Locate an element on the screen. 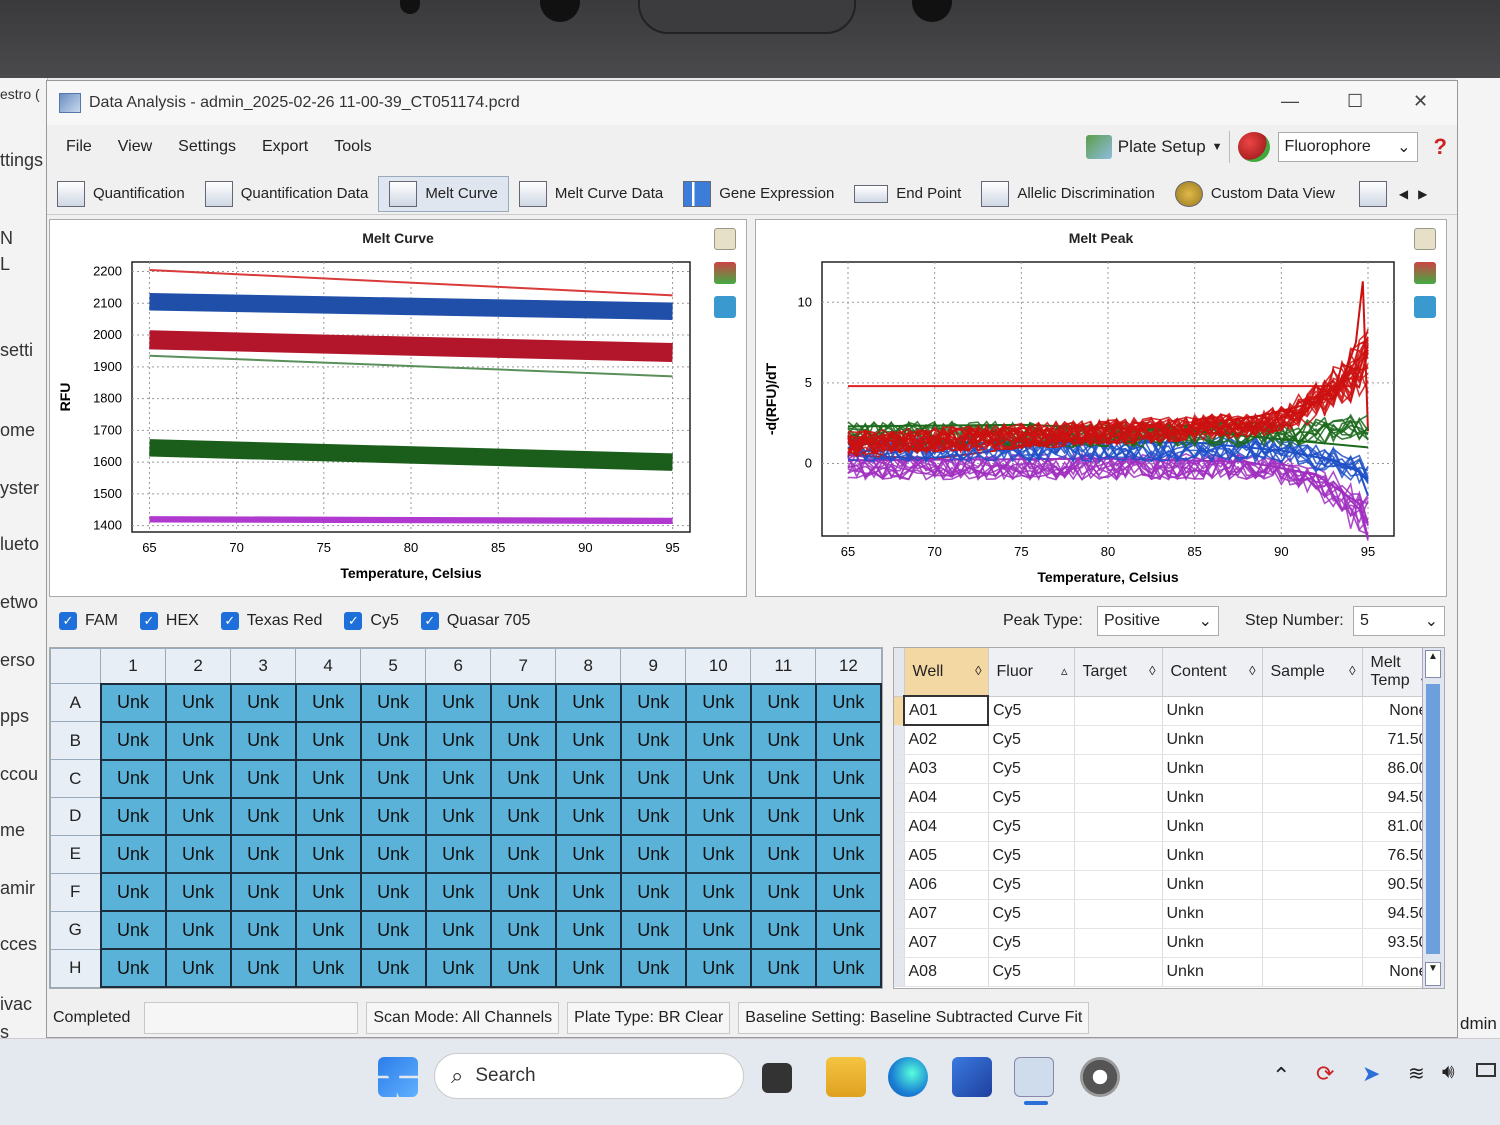 The height and width of the screenshot is (1125, 1500). table-cell: A07 is located at coordinates (946, 914).